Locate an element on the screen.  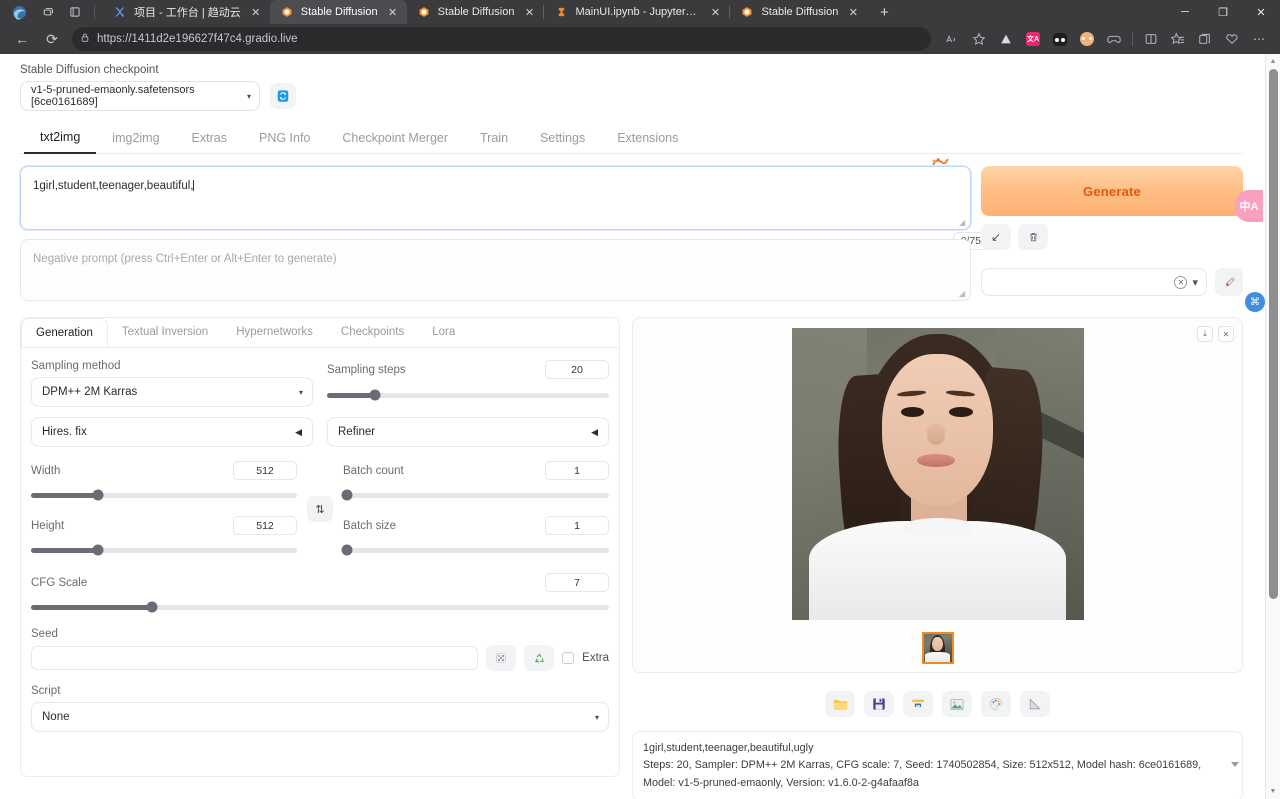
subtab-generation: Generation is located at coordinates (64, 332).